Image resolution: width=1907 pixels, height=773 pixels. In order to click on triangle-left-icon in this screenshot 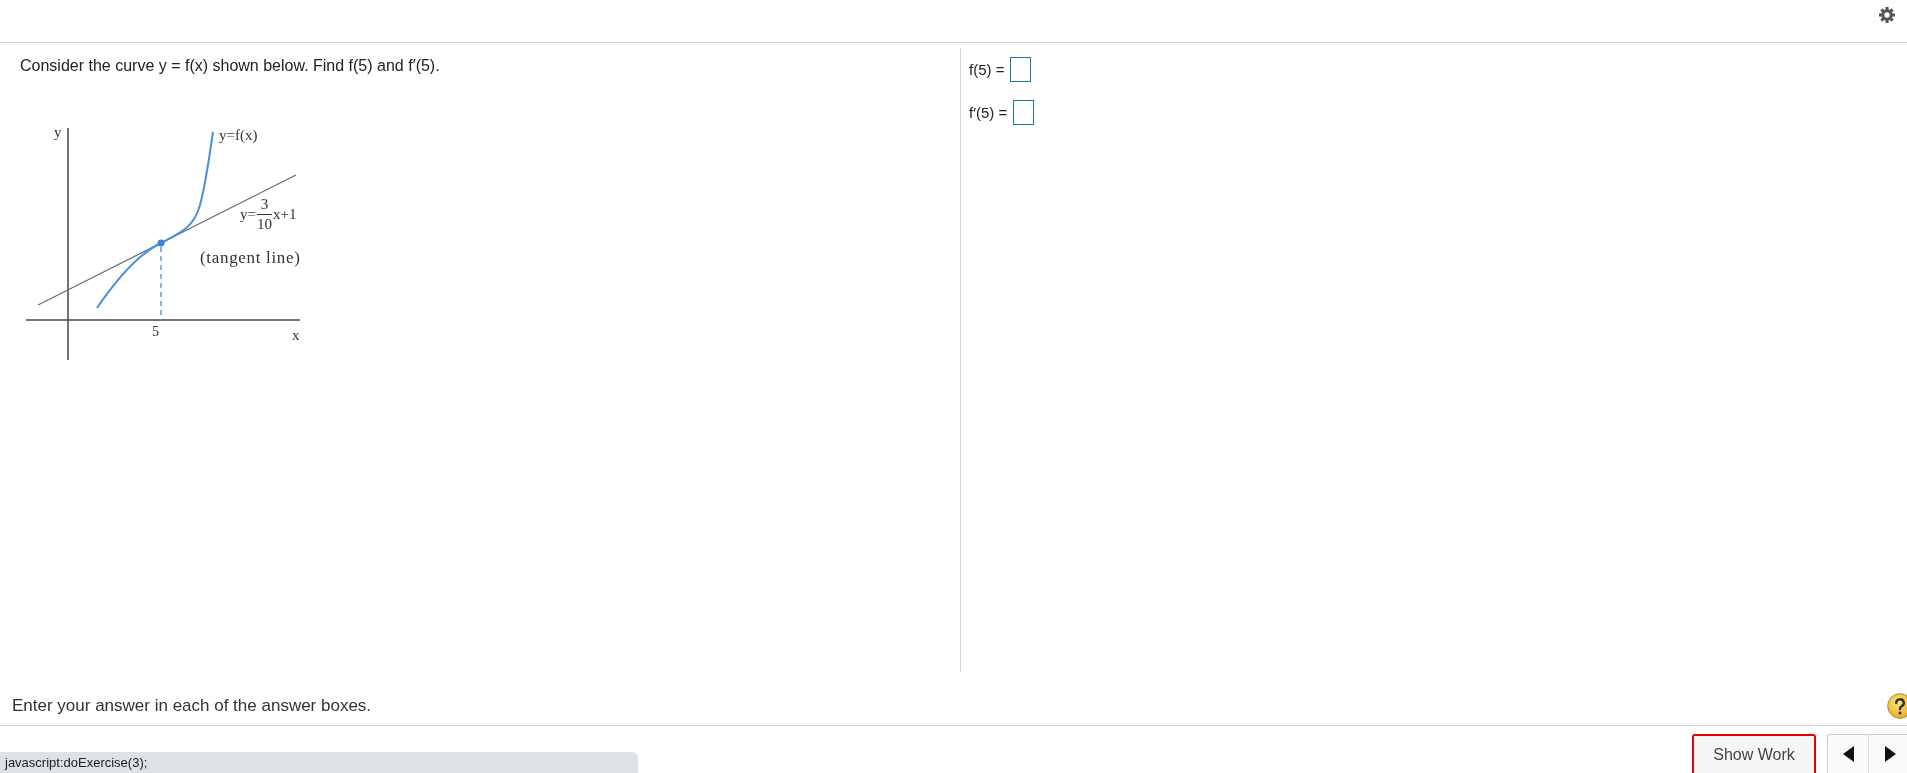, I will do `click(1848, 754)`.